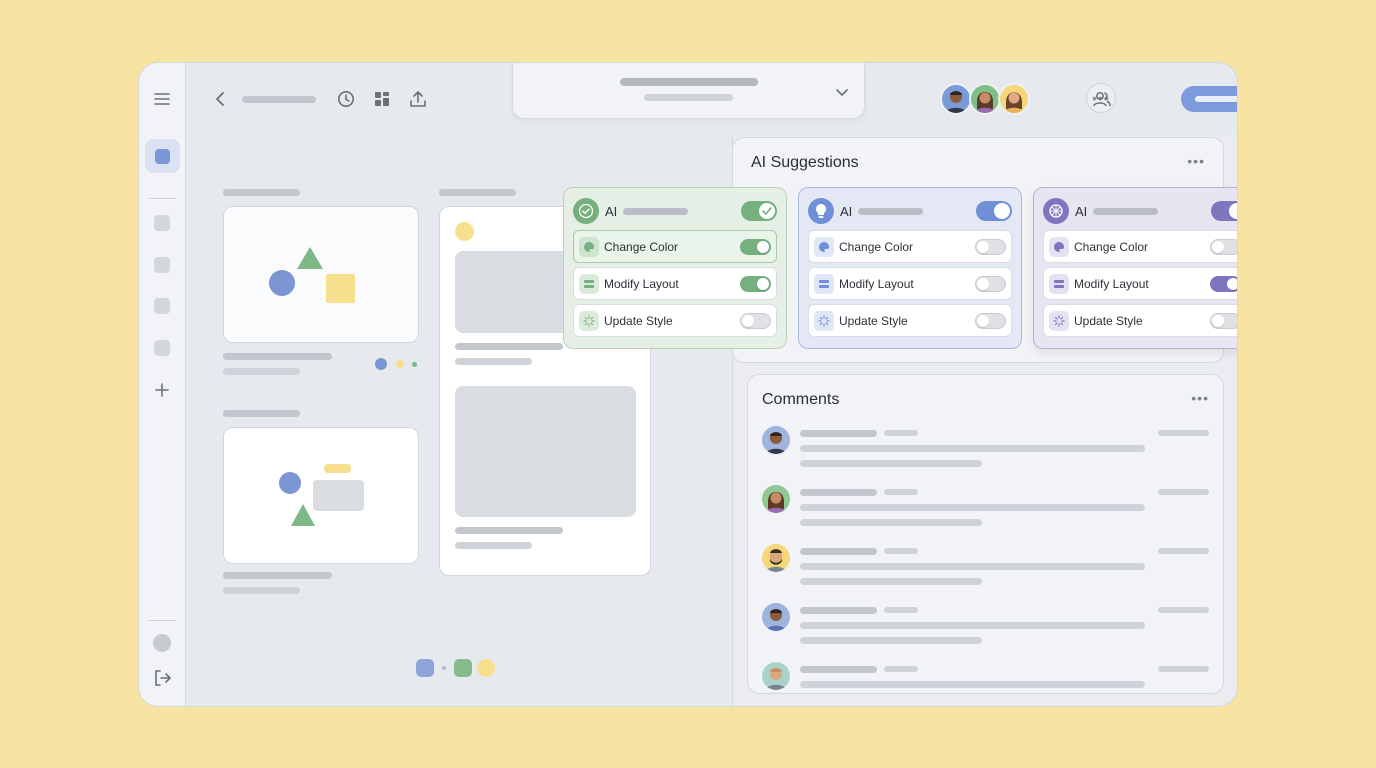 This screenshot has height=768, width=1376. What do you see at coordinates (1102, 99) in the screenshot?
I see `users-icon` at bounding box center [1102, 99].